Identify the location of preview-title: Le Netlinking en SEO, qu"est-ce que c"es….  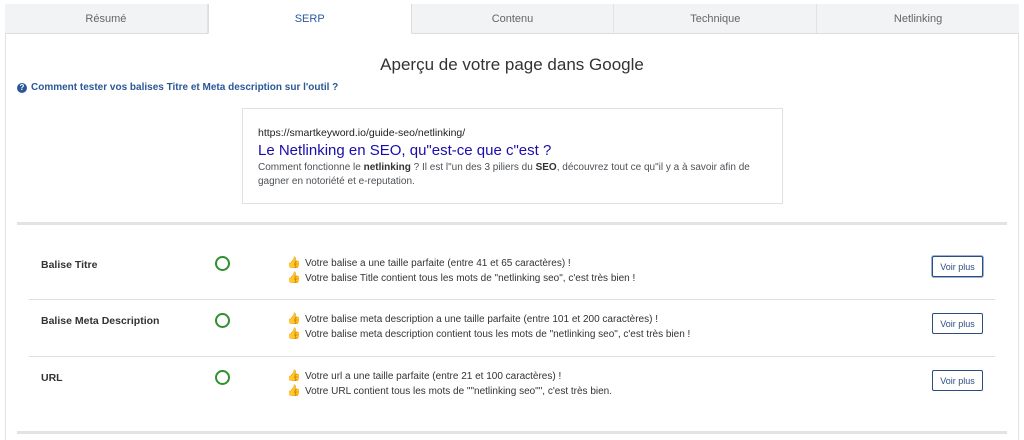
(513, 151).